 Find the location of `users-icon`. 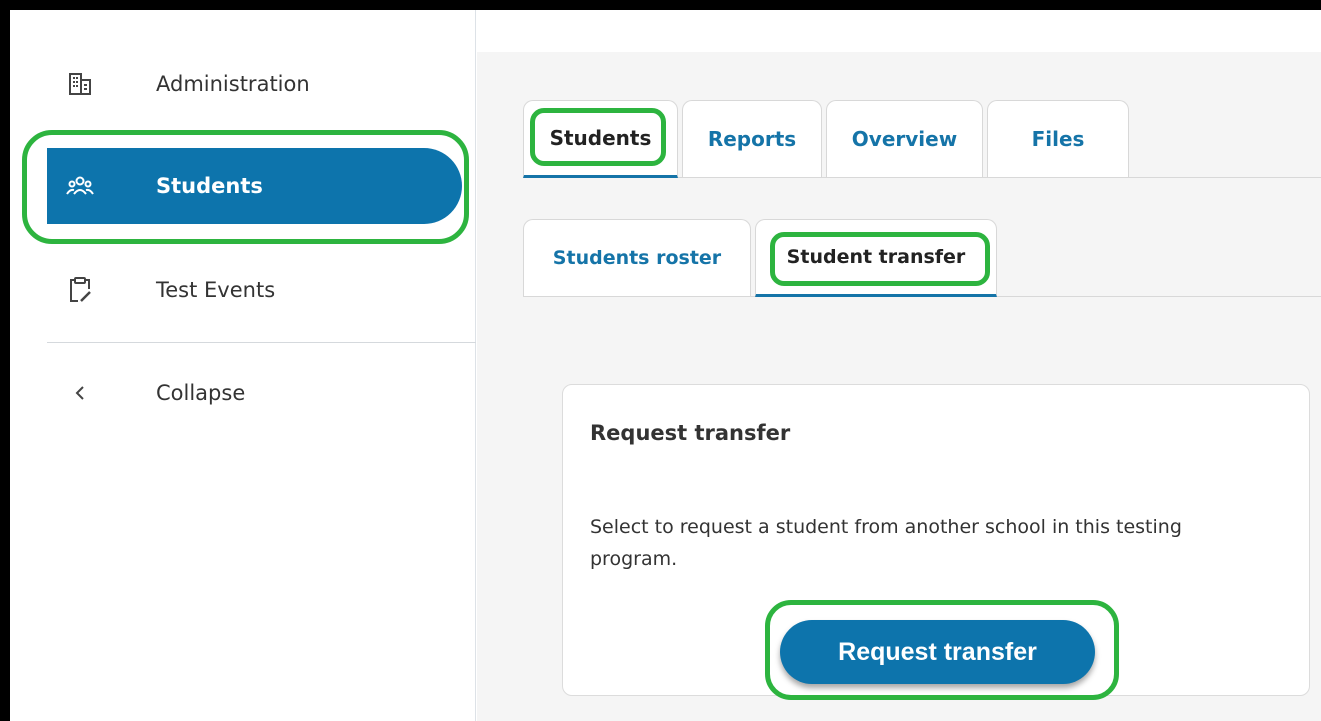

users-icon is located at coordinates (80, 186).